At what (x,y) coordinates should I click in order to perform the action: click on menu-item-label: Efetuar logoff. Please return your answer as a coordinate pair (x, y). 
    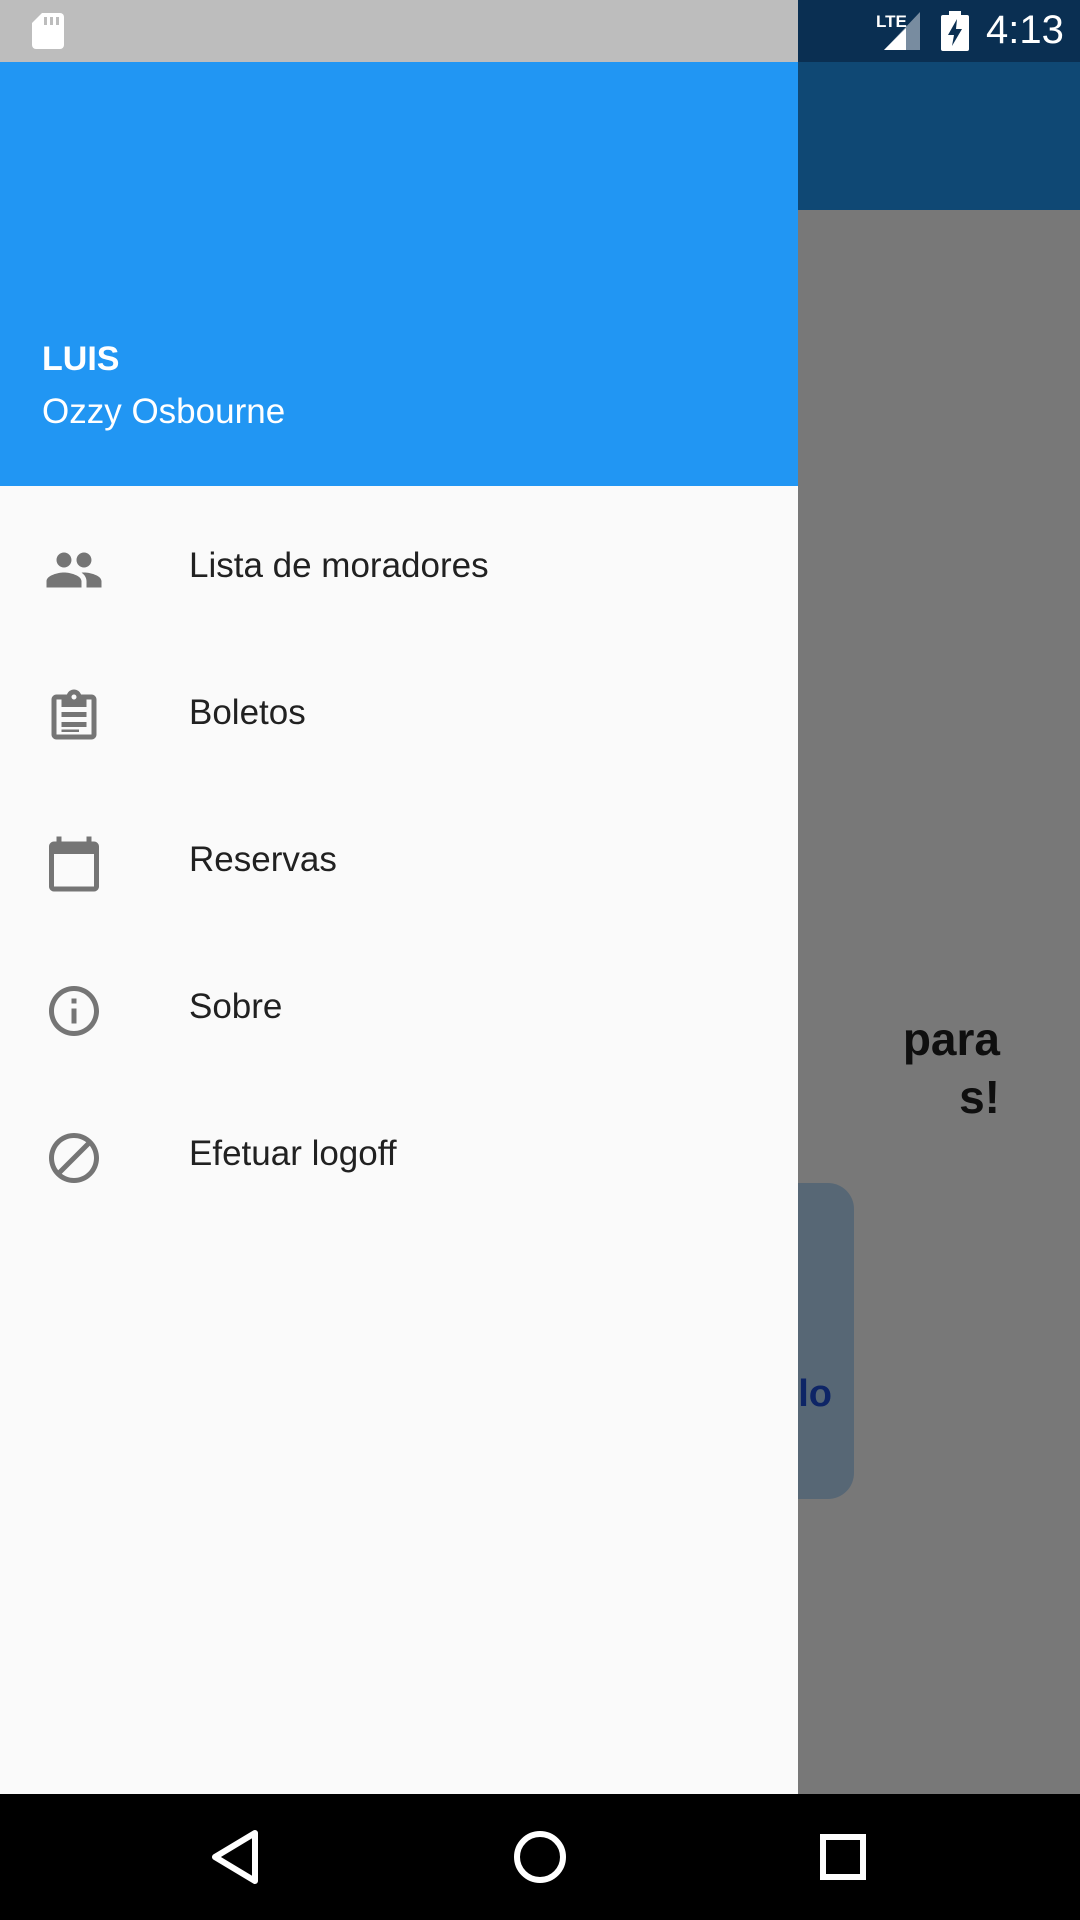
    Looking at the image, I should click on (293, 1153).